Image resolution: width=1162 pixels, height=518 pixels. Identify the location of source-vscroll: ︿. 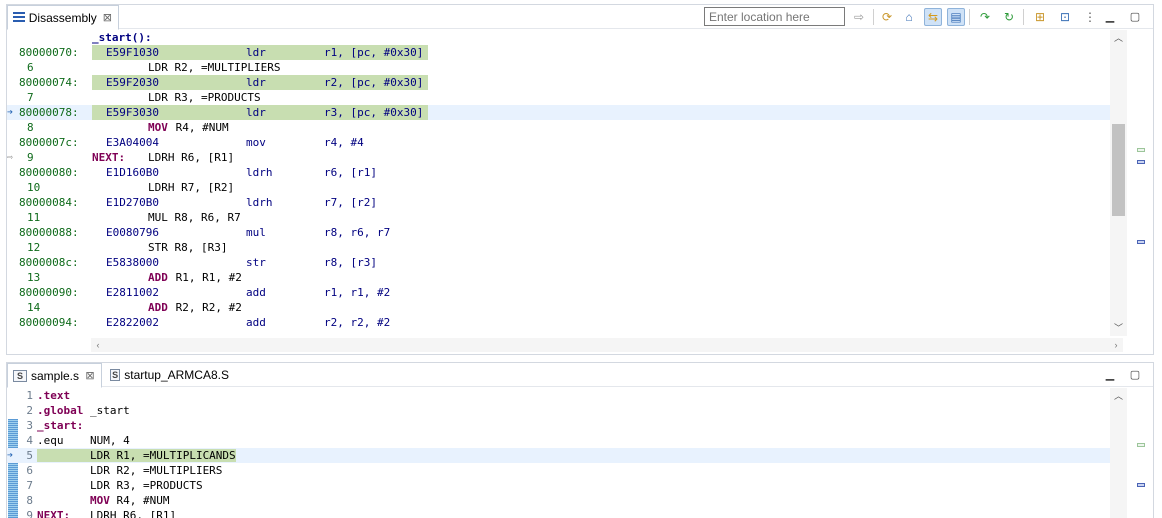
(1118, 453).